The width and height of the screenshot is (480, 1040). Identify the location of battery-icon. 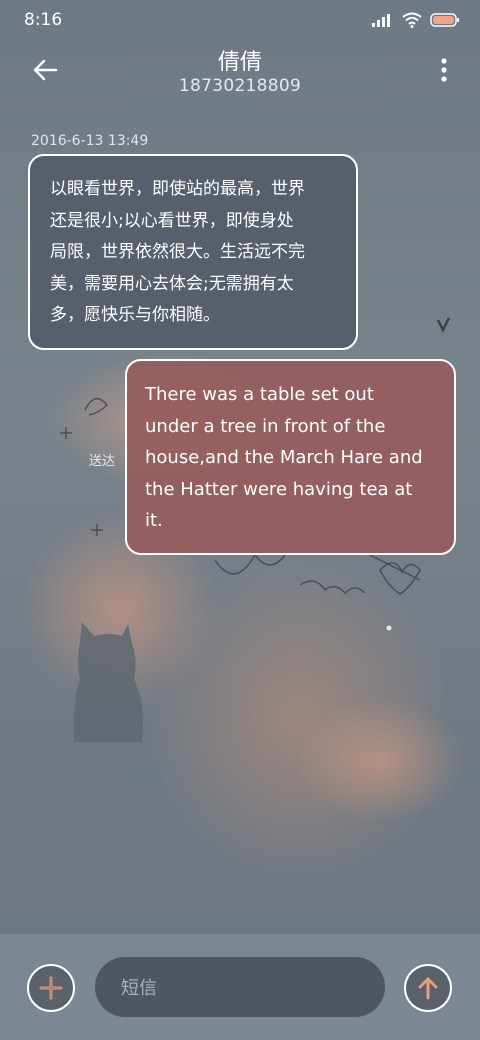
(444, 20).